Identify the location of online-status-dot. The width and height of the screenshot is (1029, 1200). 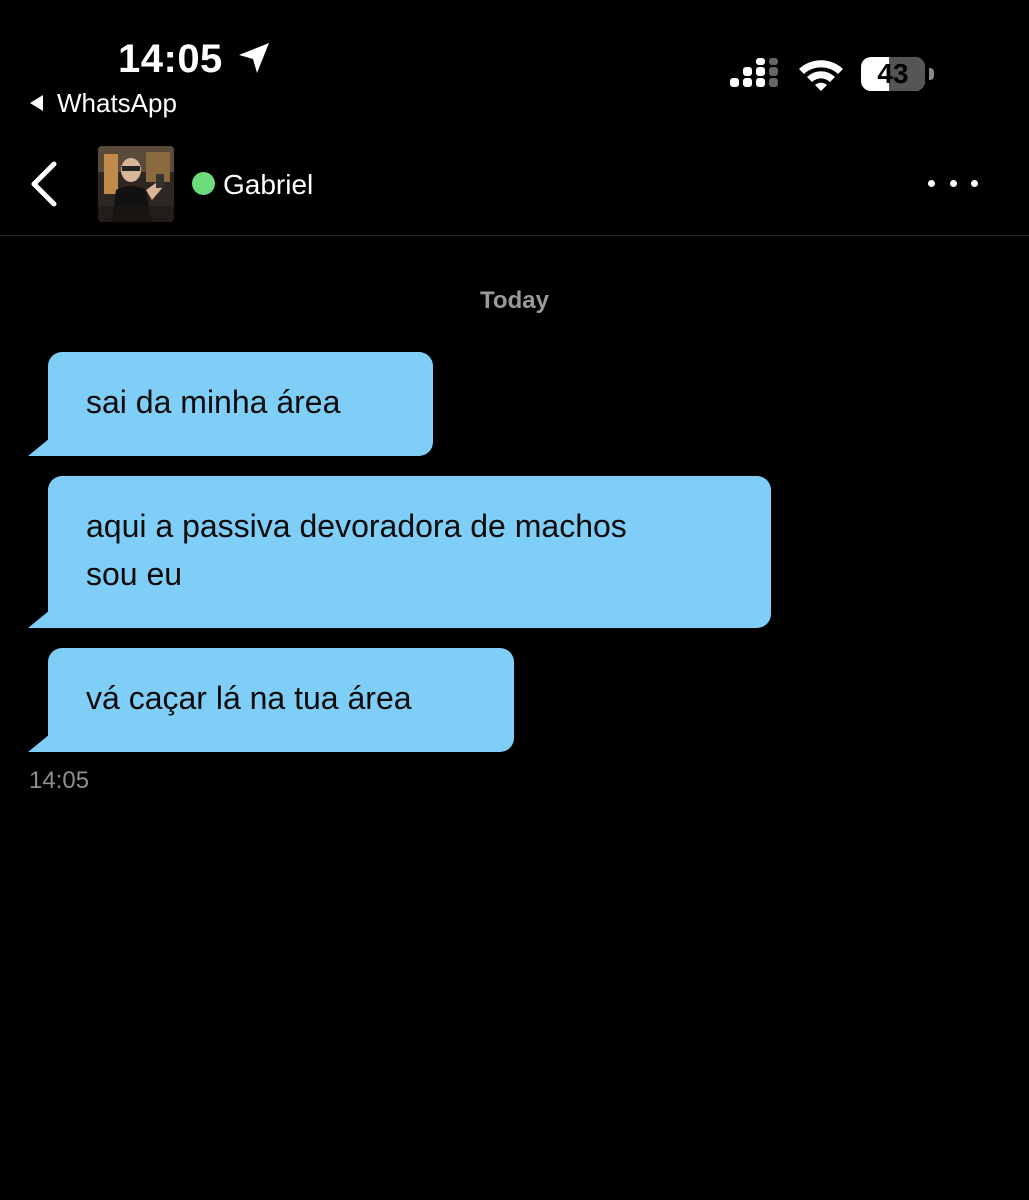
(203, 183).